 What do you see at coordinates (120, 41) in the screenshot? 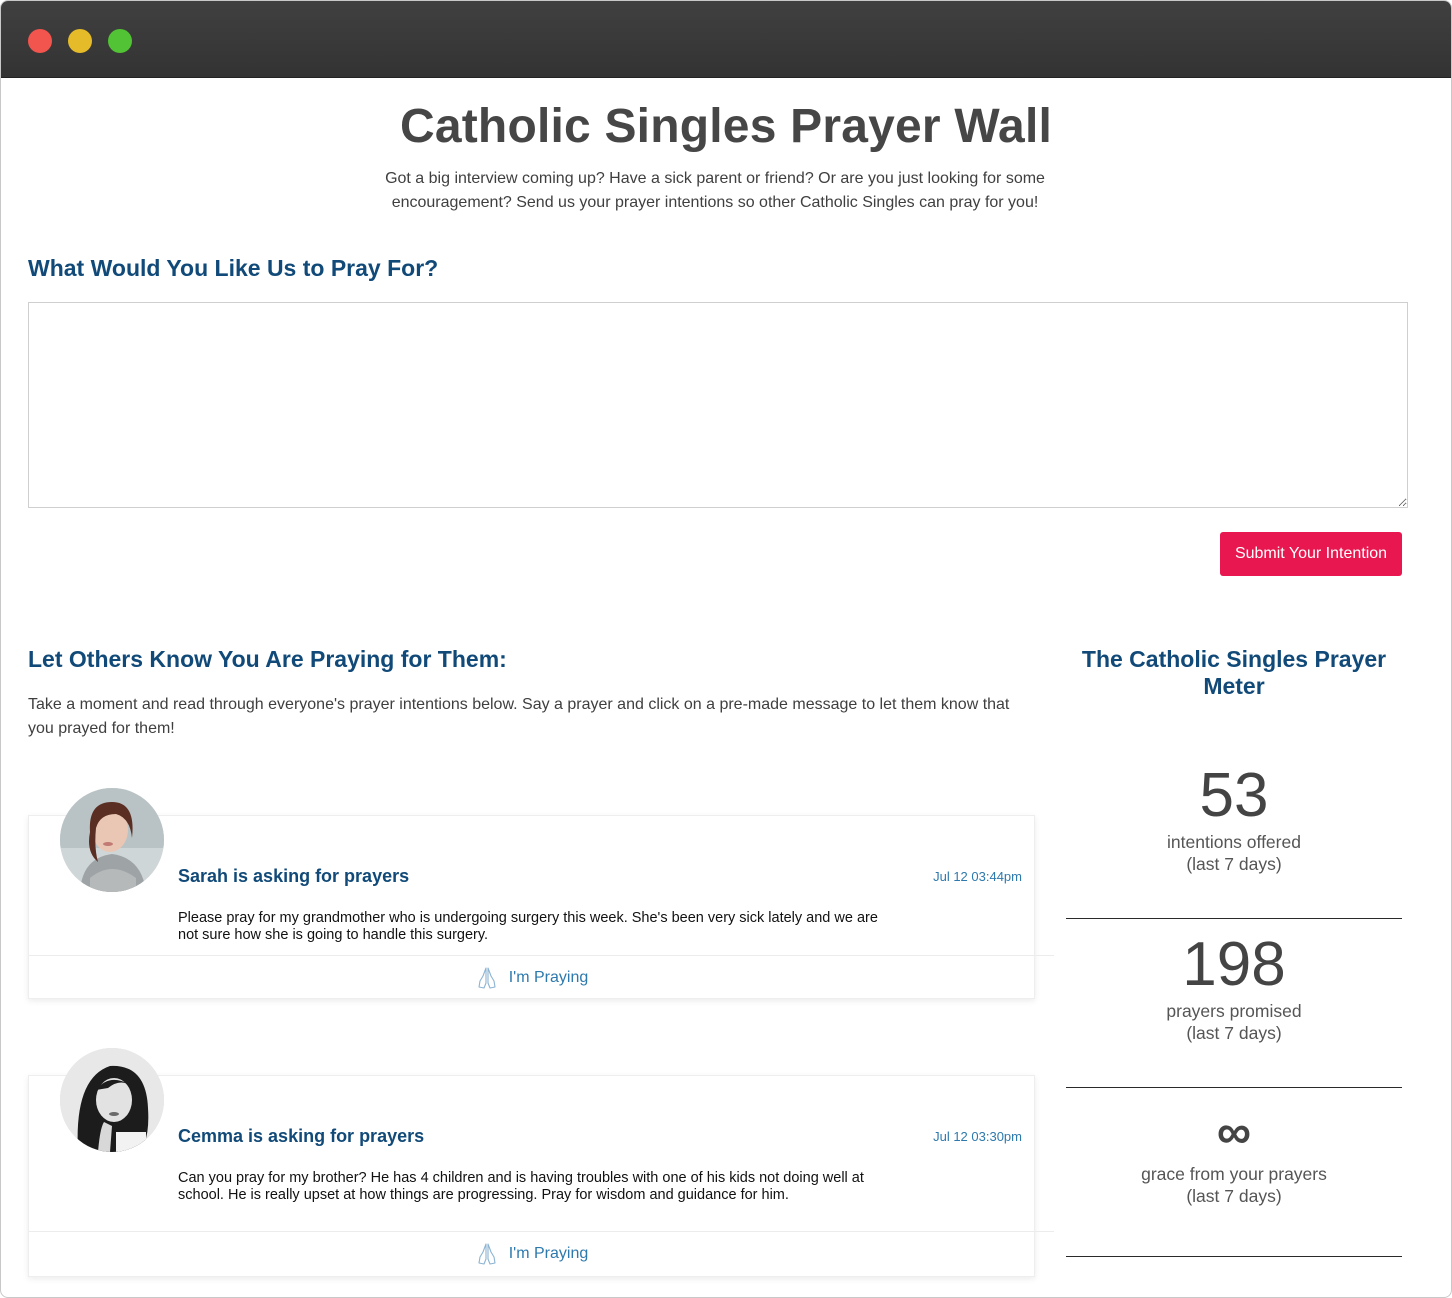
I see `maximize-window-button` at bounding box center [120, 41].